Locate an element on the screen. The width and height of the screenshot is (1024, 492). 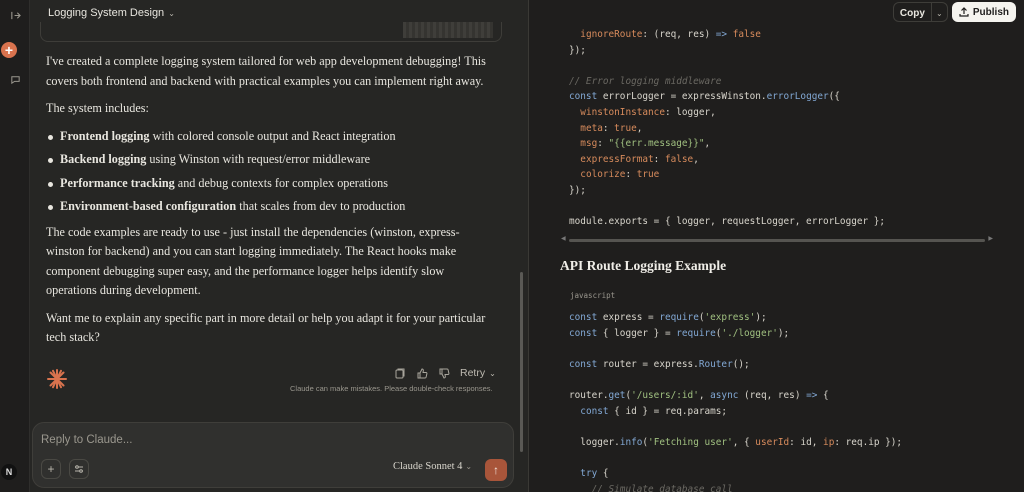
plus-icon: + is located at coordinates (51, 469).